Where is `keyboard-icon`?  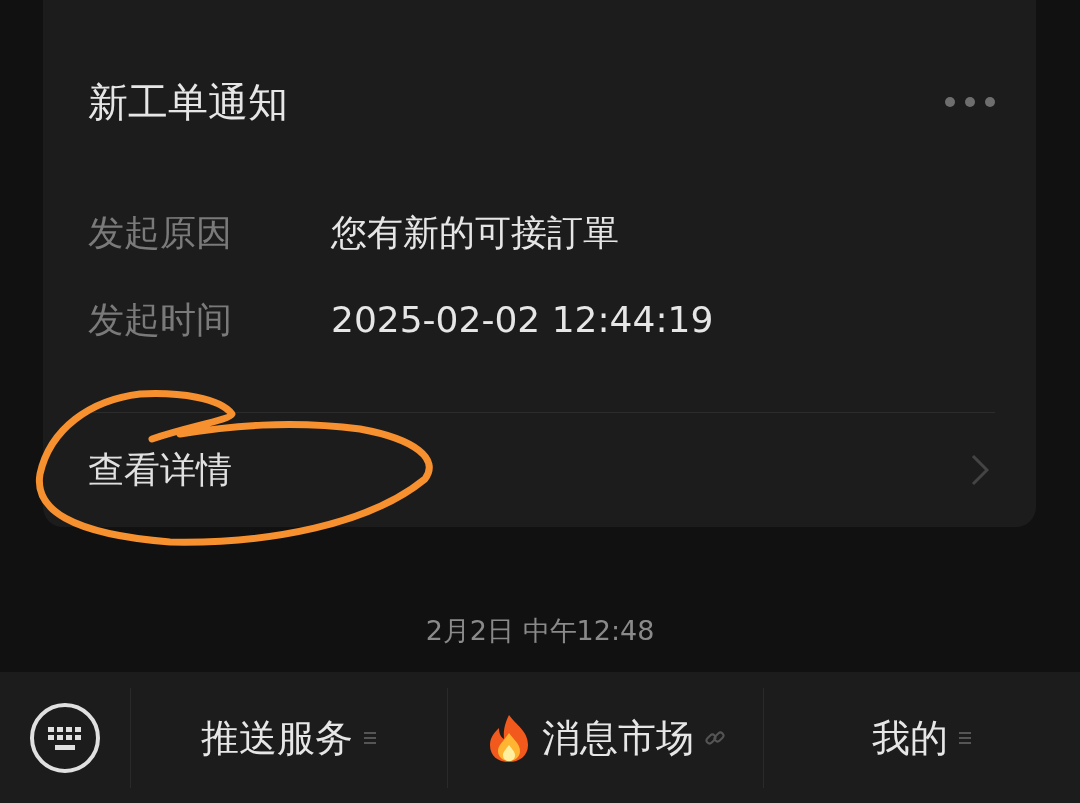 keyboard-icon is located at coordinates (65, 737).